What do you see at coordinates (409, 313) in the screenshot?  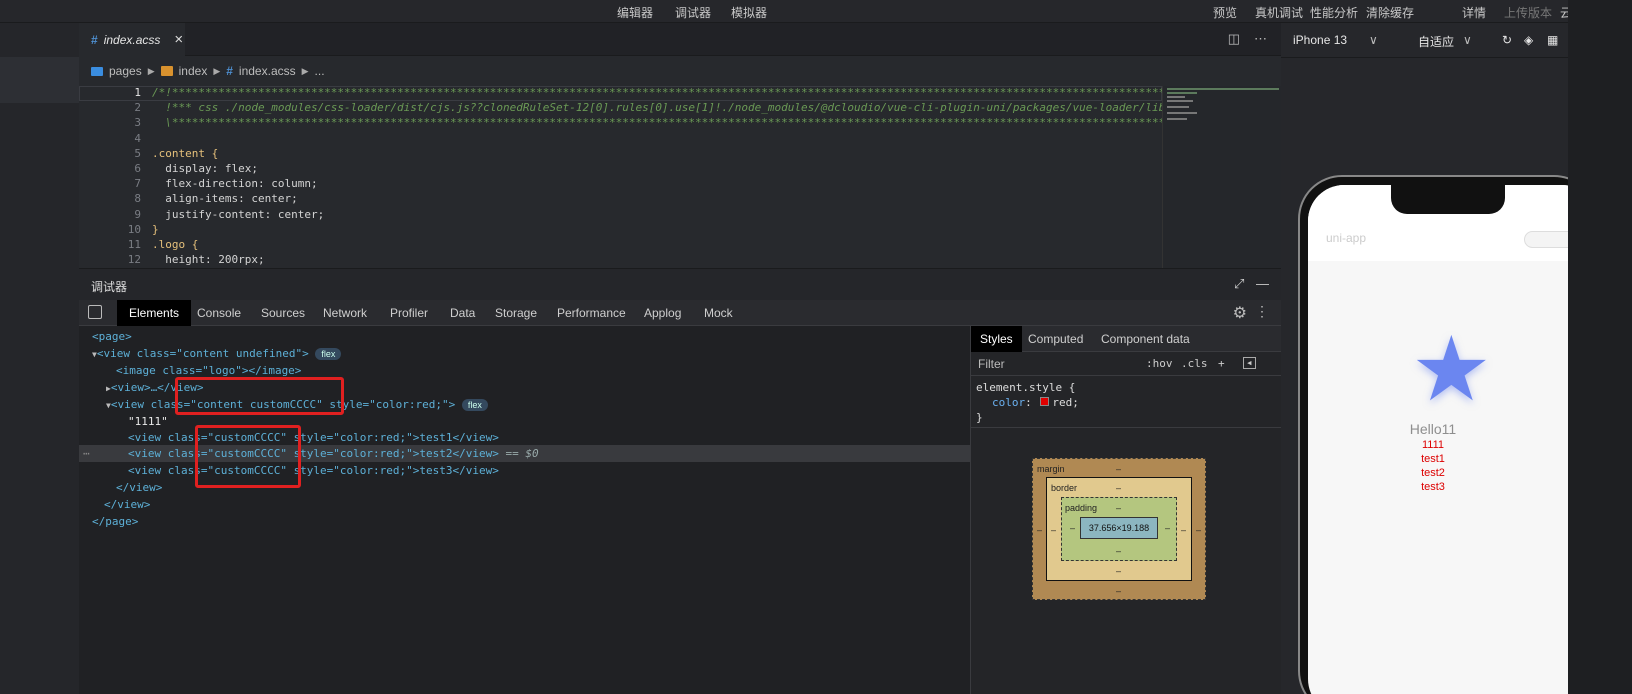 I see `tab-profiler: Profiler` at bounding box center [409, 313].